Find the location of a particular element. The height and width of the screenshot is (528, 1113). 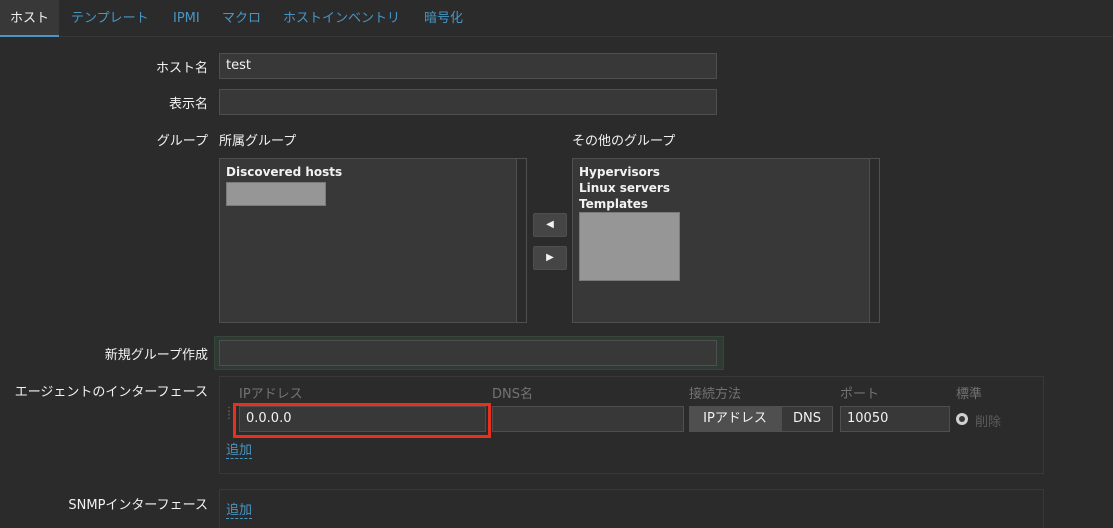

col-ip-header: IPアドレス is located at coordinates (271, 394).